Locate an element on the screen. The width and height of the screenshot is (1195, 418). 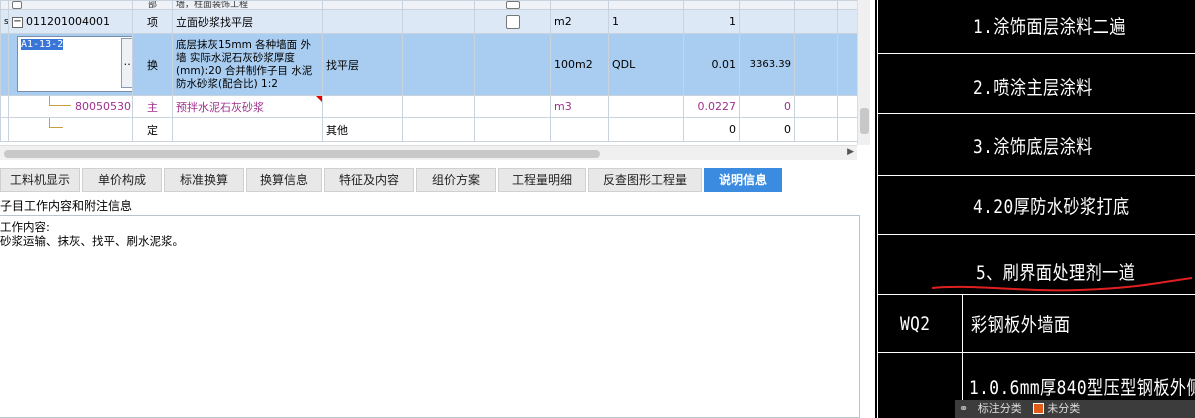
quota-code-input: A1-13-2 is located at coordinates (74, 64).